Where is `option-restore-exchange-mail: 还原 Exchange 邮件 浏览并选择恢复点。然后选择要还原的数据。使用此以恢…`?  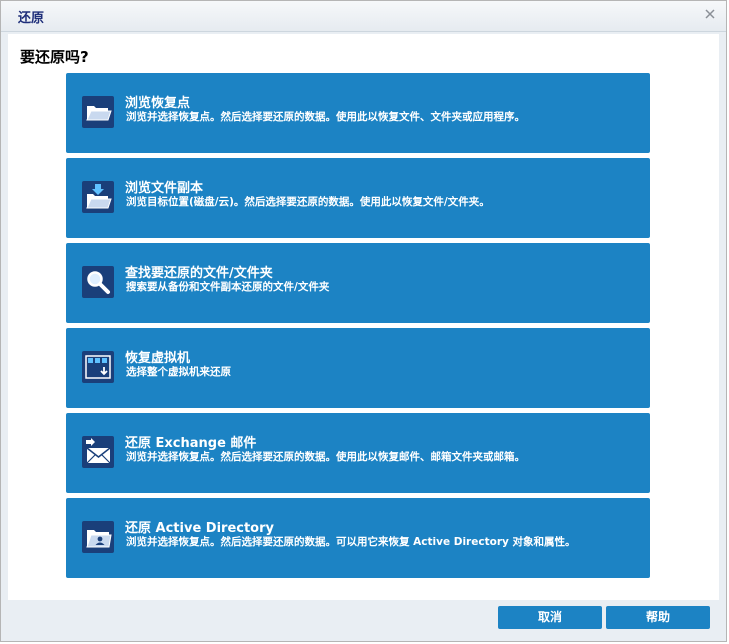
option-restore-exchange-mail: 还原 Exchange 邮件 浏览并选择恢复点。然后选择要还原的数据。使用此以恢… is located at coordinates (358, 453).